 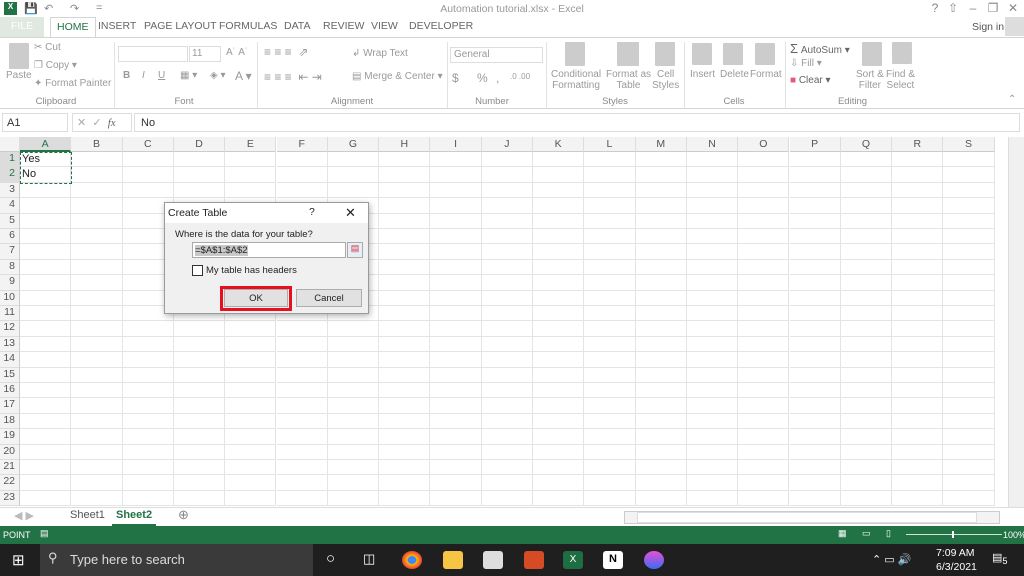 What do you see at coordinates (97, 314) in the screenshot?
I see `cell-B11` at bounding box center [97, 314].